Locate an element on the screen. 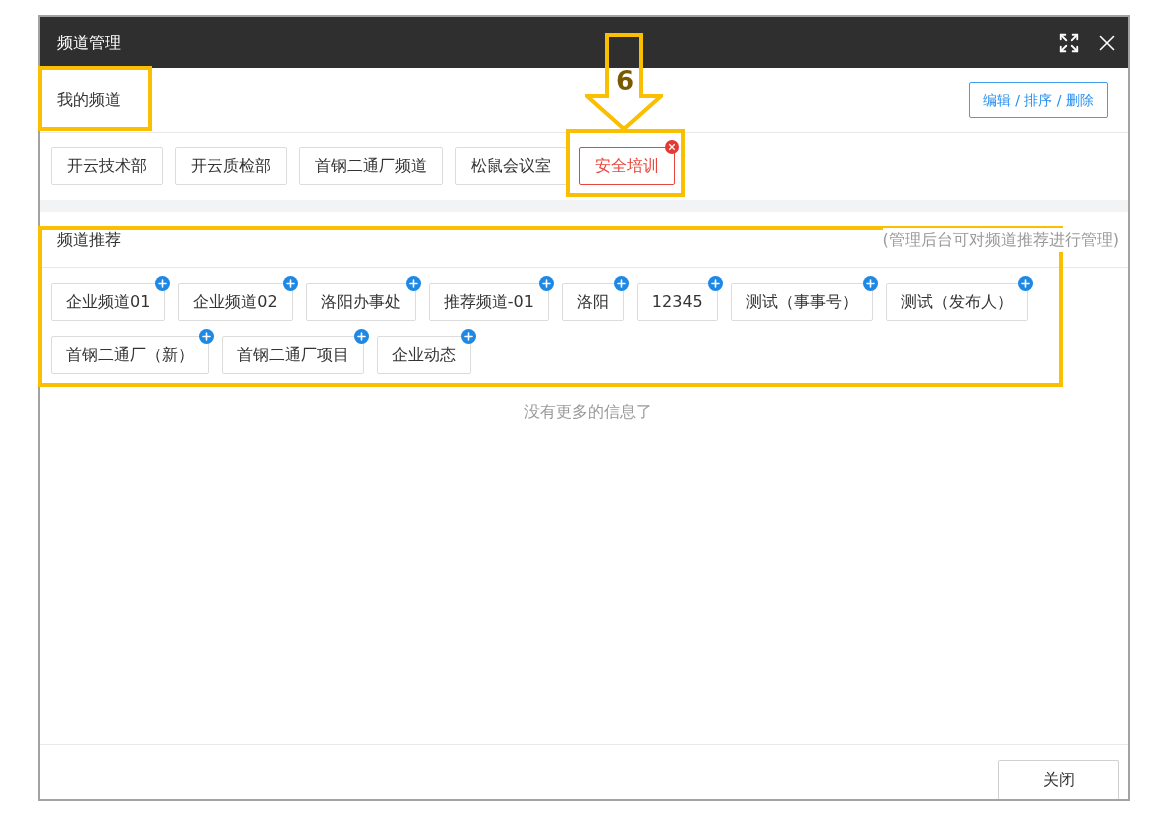 This screenshot has height=827, width=1152. channel-tag: 企业频道02 is located at coordinates (235, 302).